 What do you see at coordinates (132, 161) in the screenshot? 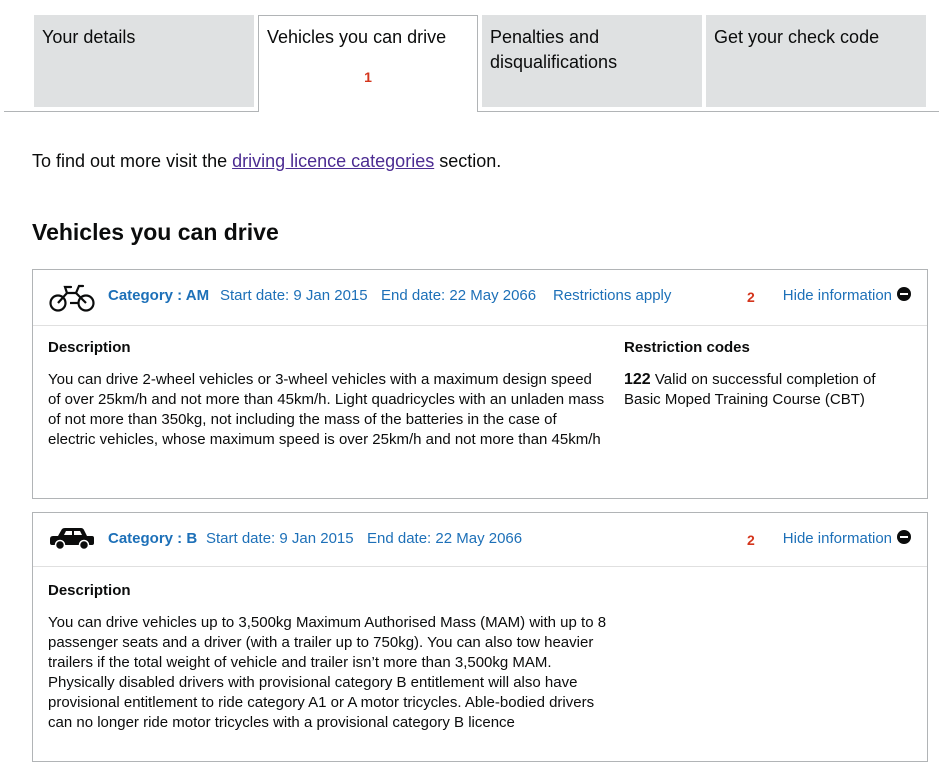
I see `intro-prefix: To find out more visit the` at bounding box center [132, 161].